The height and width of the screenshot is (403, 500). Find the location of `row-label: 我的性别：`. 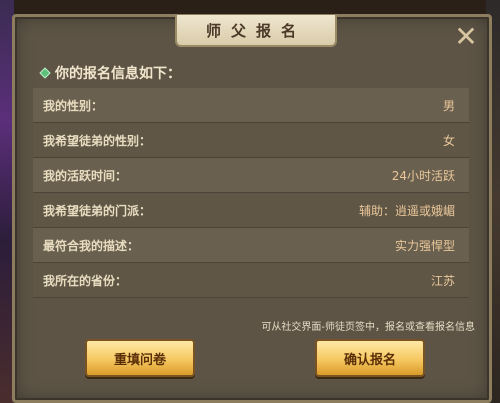

row-label: 我的性别： is located at coordinates (73, 105).